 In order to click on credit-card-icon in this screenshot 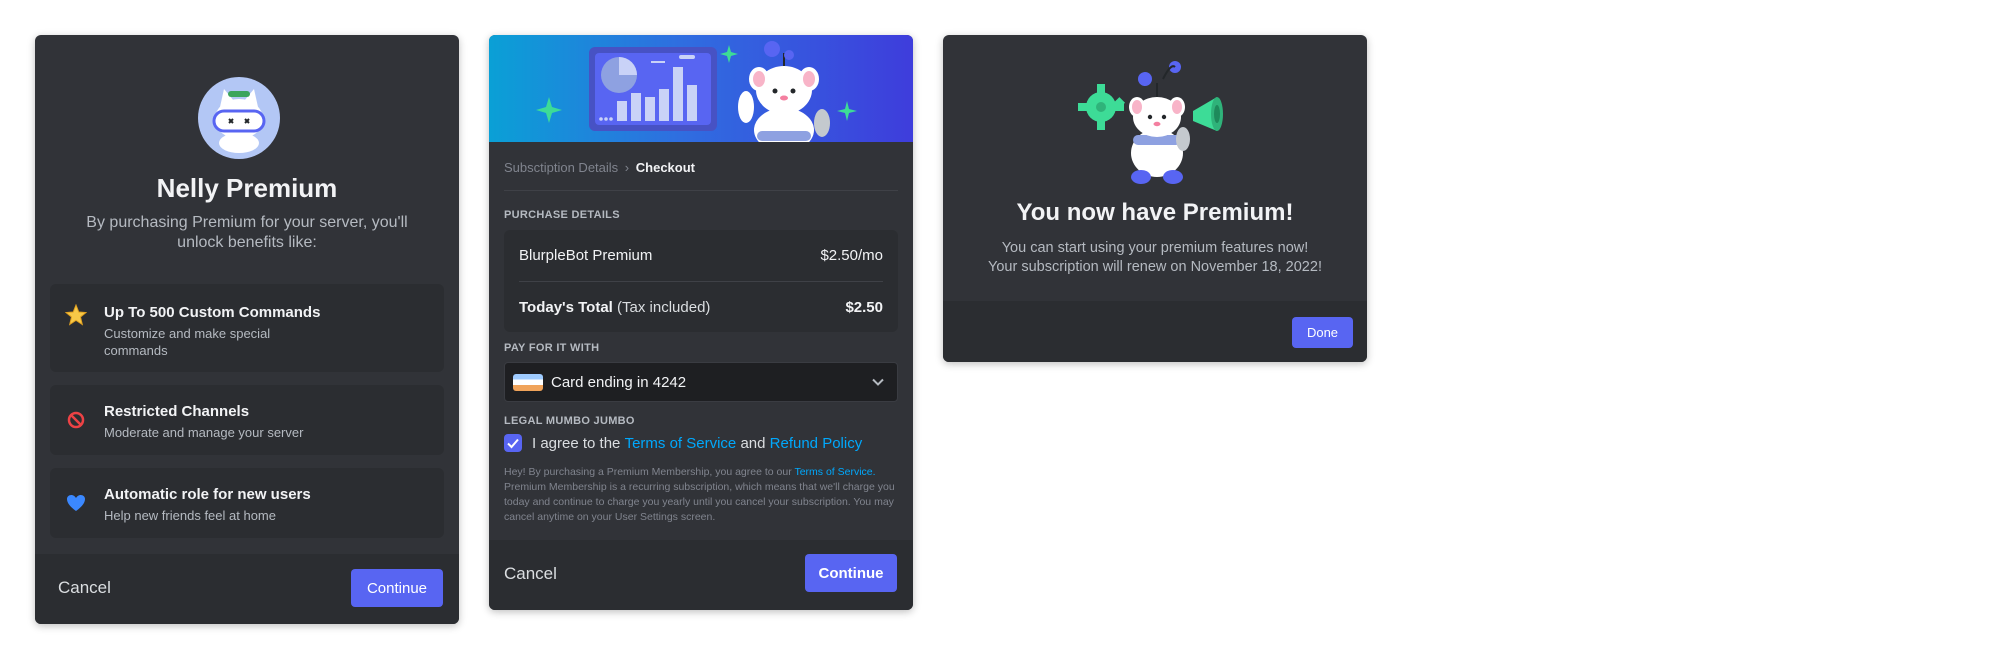, I will do `click(528, 382)`.